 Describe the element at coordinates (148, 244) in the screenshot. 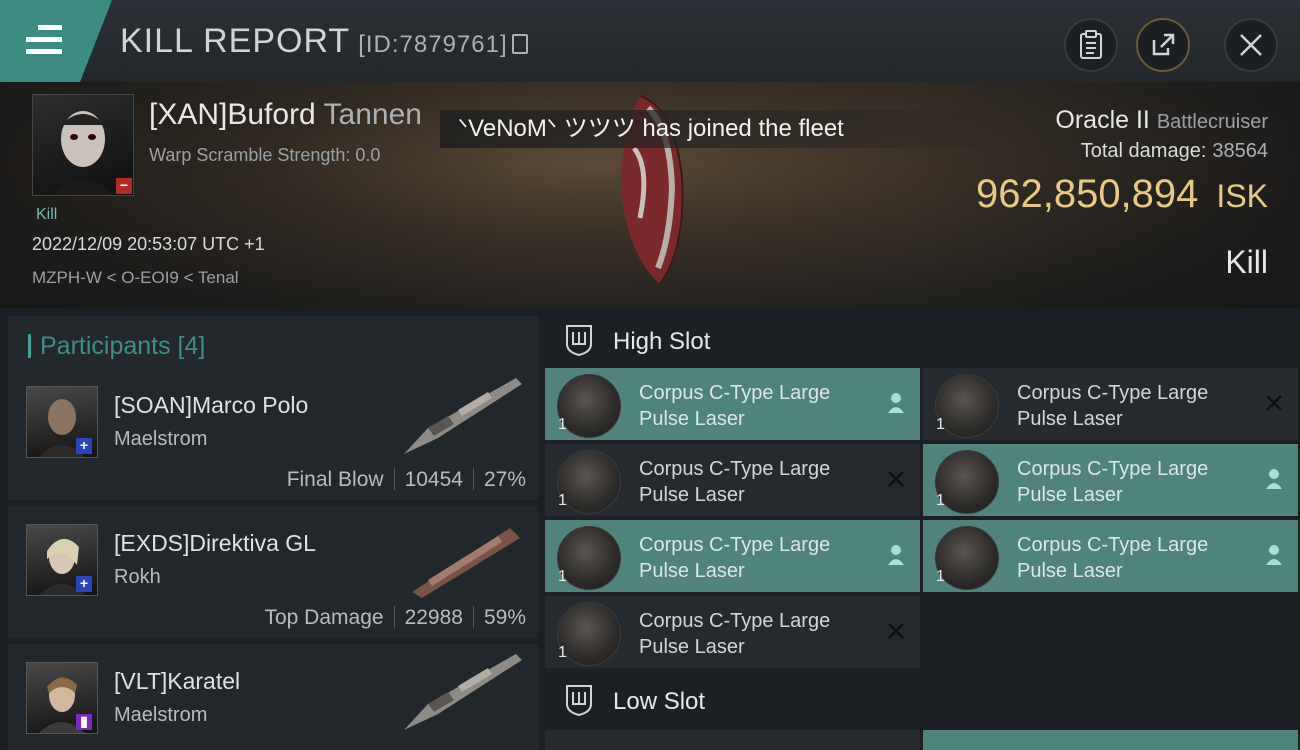

I see `kill-datetime: 2022/12/09 20:53:07 UTC +1` at that location.